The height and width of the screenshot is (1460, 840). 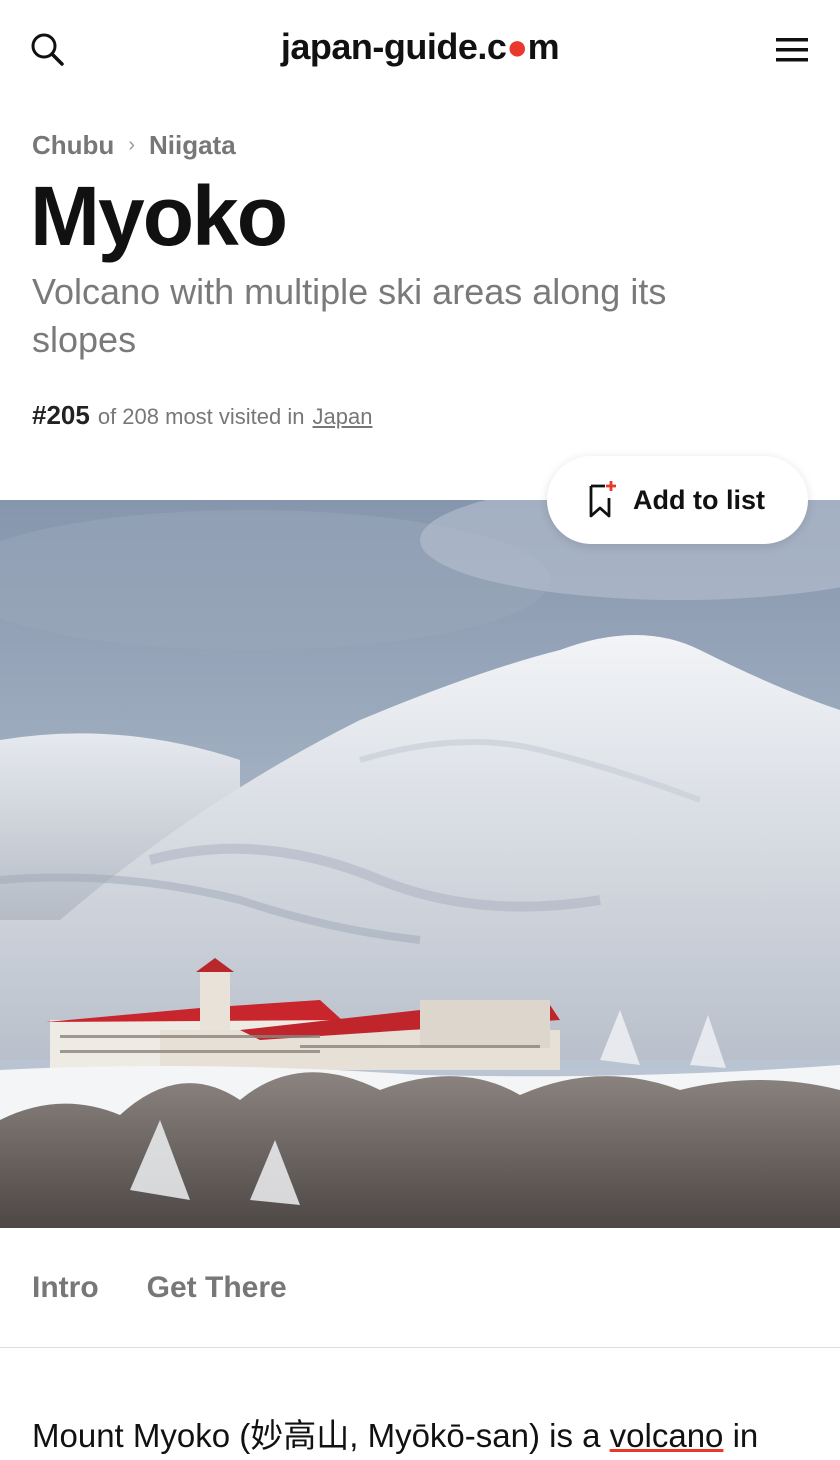 I want to click on tab-get-there: Get There, so click(x=217, y=1288).